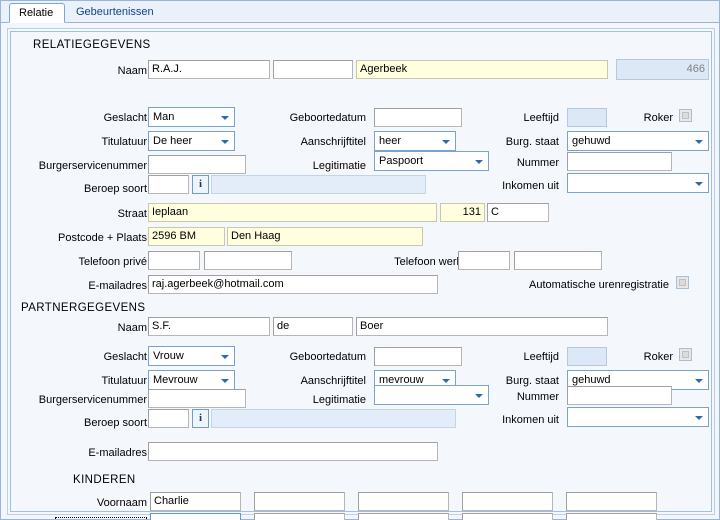 The width and height of the screenshot is (720, 520). I want to click on label-partner-naam: Naam, so click(132, 328).